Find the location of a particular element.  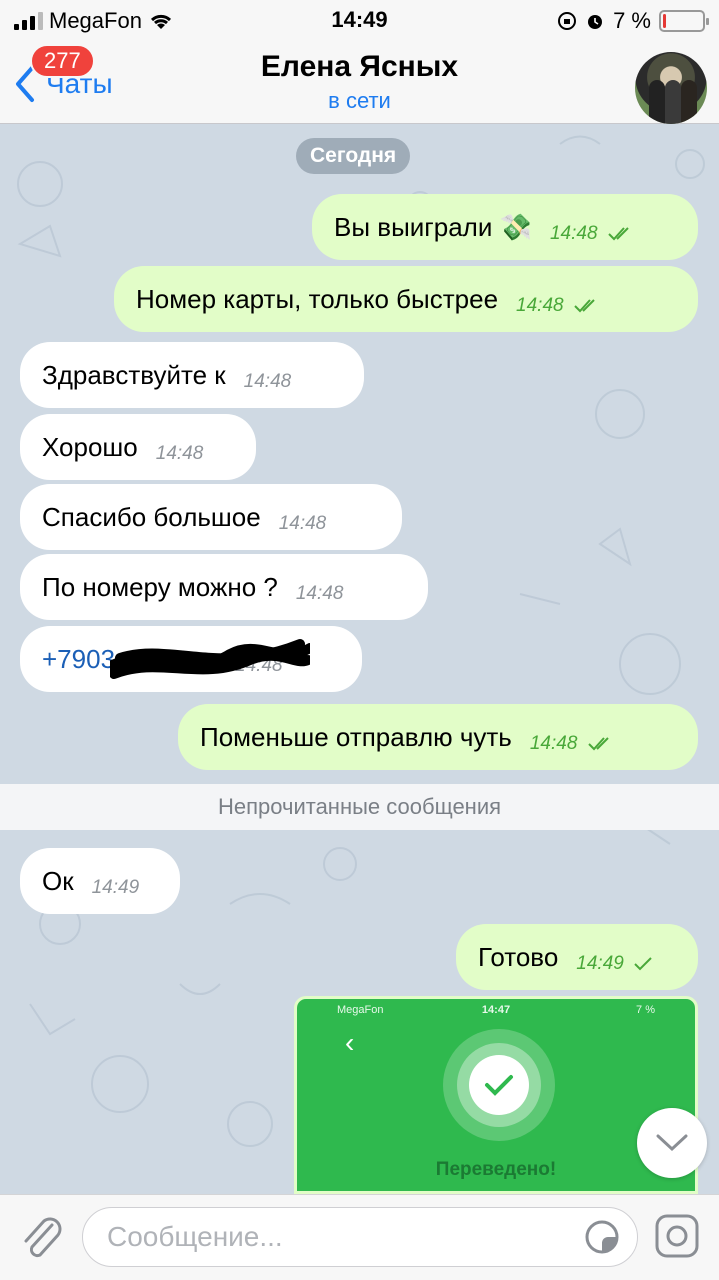

phone-link: +7903 is located at coordinates (78, 659).